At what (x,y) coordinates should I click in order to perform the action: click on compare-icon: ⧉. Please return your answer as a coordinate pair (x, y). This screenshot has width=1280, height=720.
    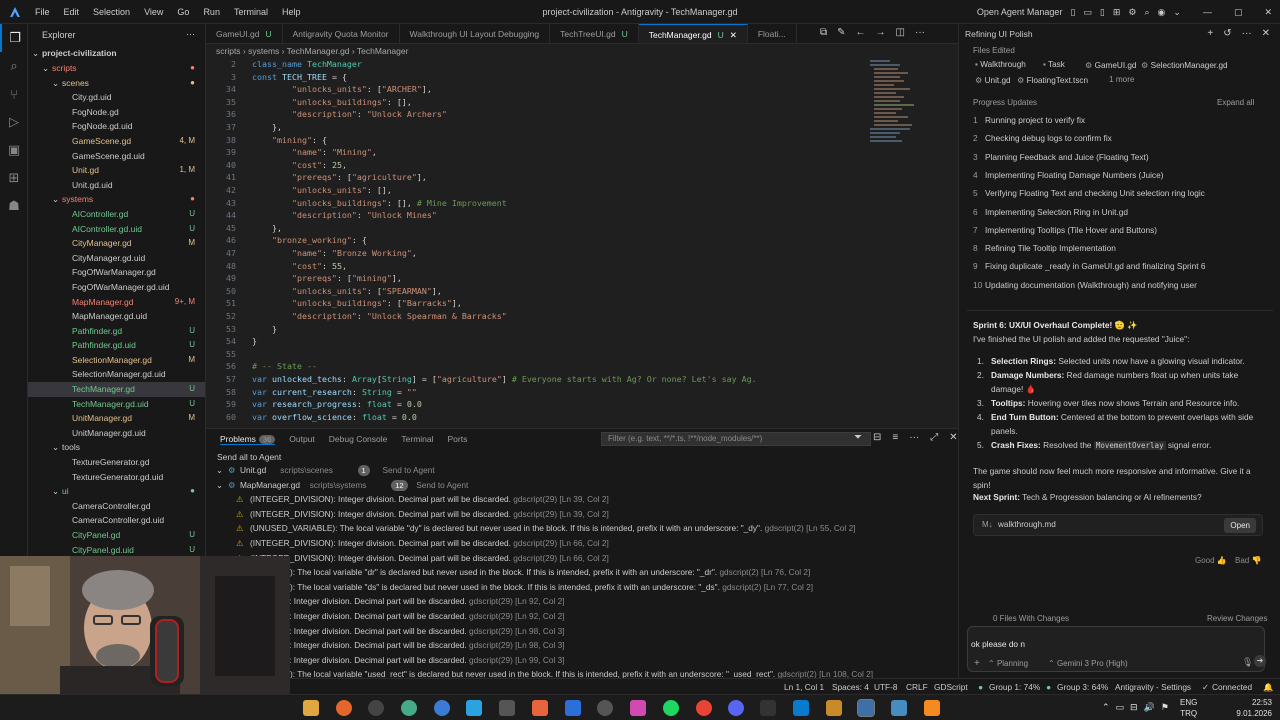
    Looking at the image, I should click on (823, 34).